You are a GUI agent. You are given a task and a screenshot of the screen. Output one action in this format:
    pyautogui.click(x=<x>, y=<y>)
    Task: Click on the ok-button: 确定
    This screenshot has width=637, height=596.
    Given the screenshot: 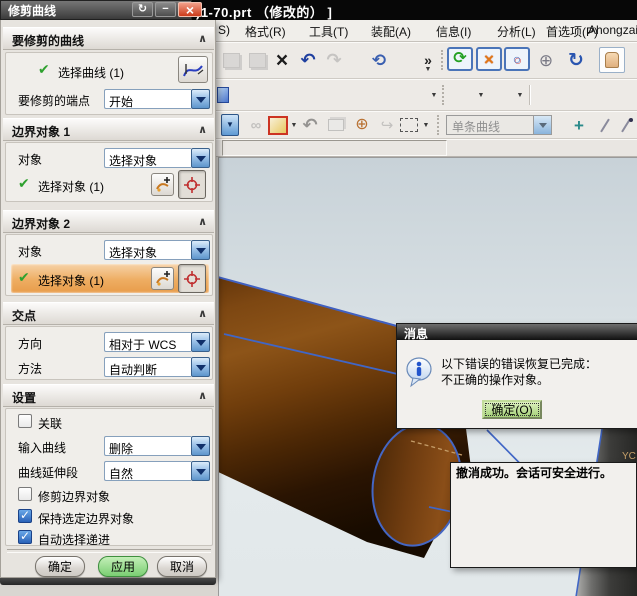 What is the action you would take?
    pyautogui.click(x=60, y=566)
    